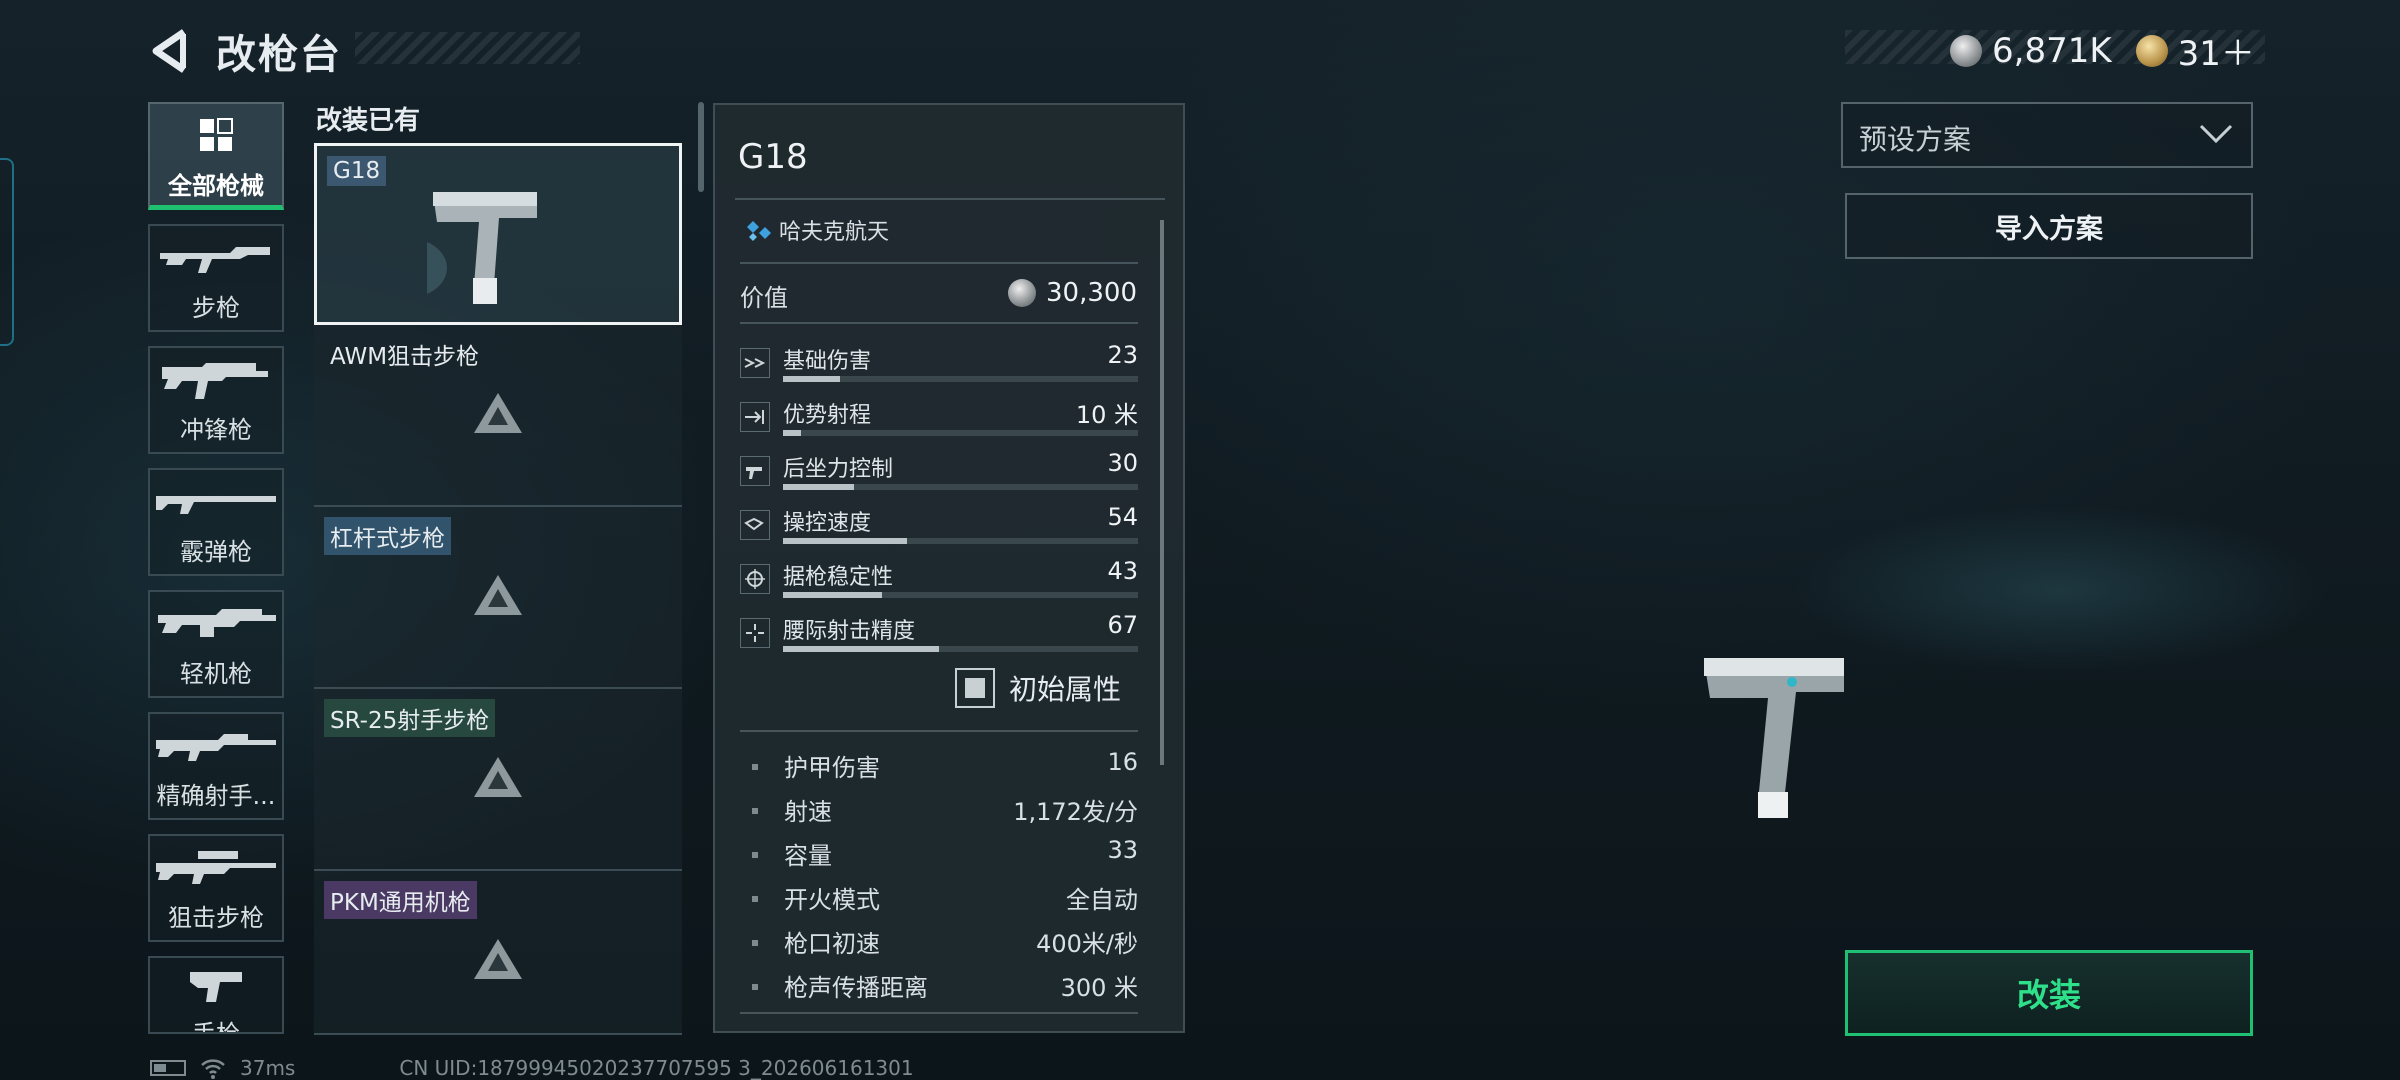 This screenshot has width=2400, height=1080. I want to click on preset-label: 预设方案, so click(1915, 139).